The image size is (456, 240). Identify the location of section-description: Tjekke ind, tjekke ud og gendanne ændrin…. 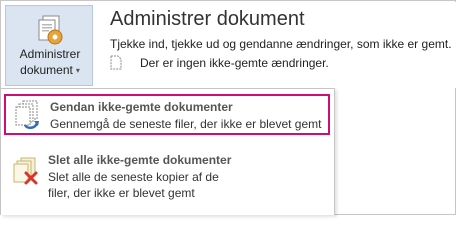
(281, 44).